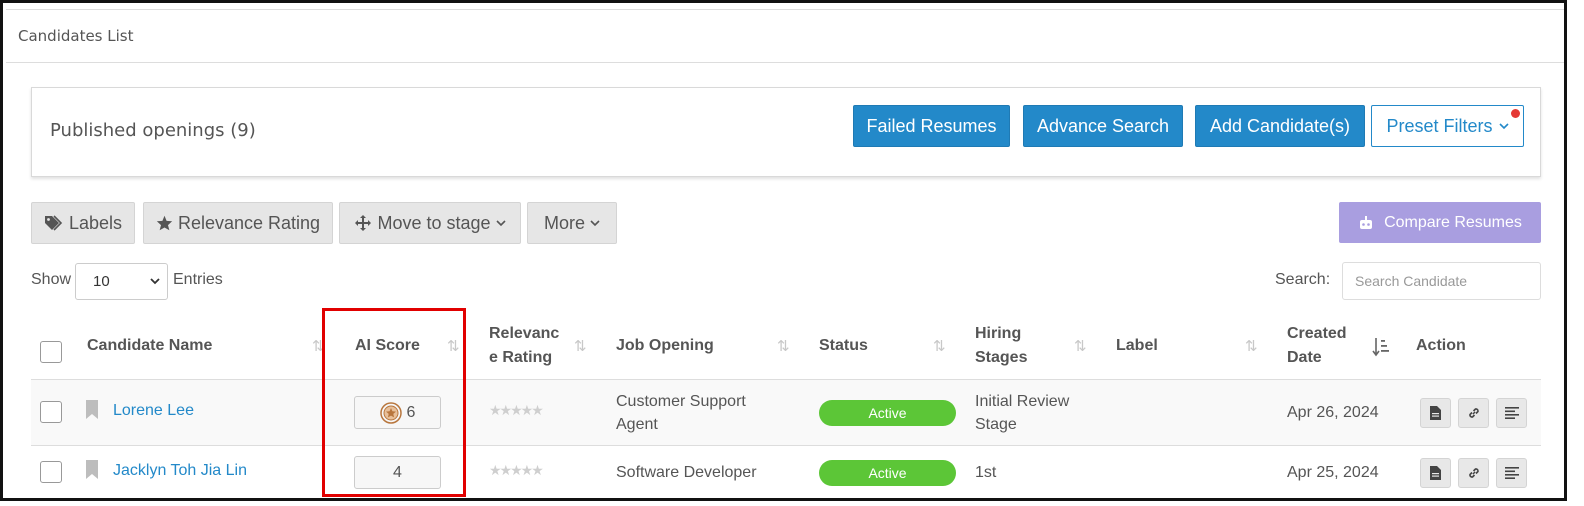 The image size is (1584, 506). I want to click on header-status: Status, so click(843, 346).